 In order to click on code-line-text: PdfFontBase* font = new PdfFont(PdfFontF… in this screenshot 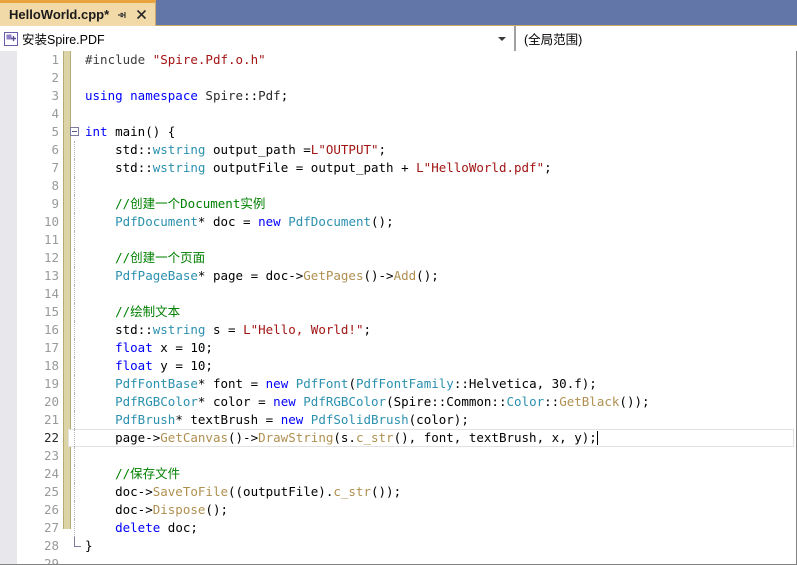, I will do `click(440, 384)`.